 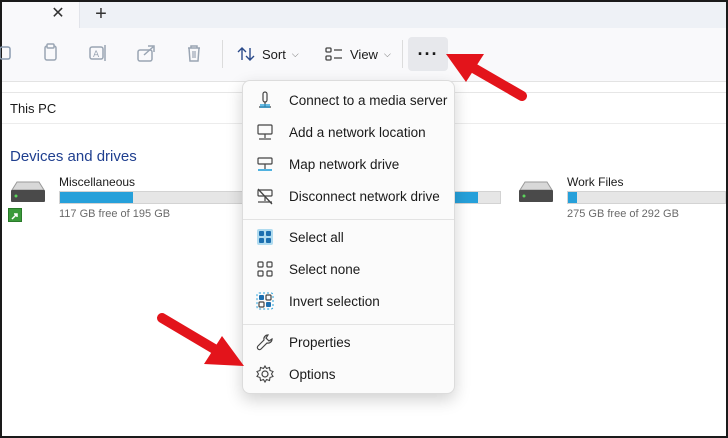 I want to click on rename-icon: A, so click(x=98, y=53).